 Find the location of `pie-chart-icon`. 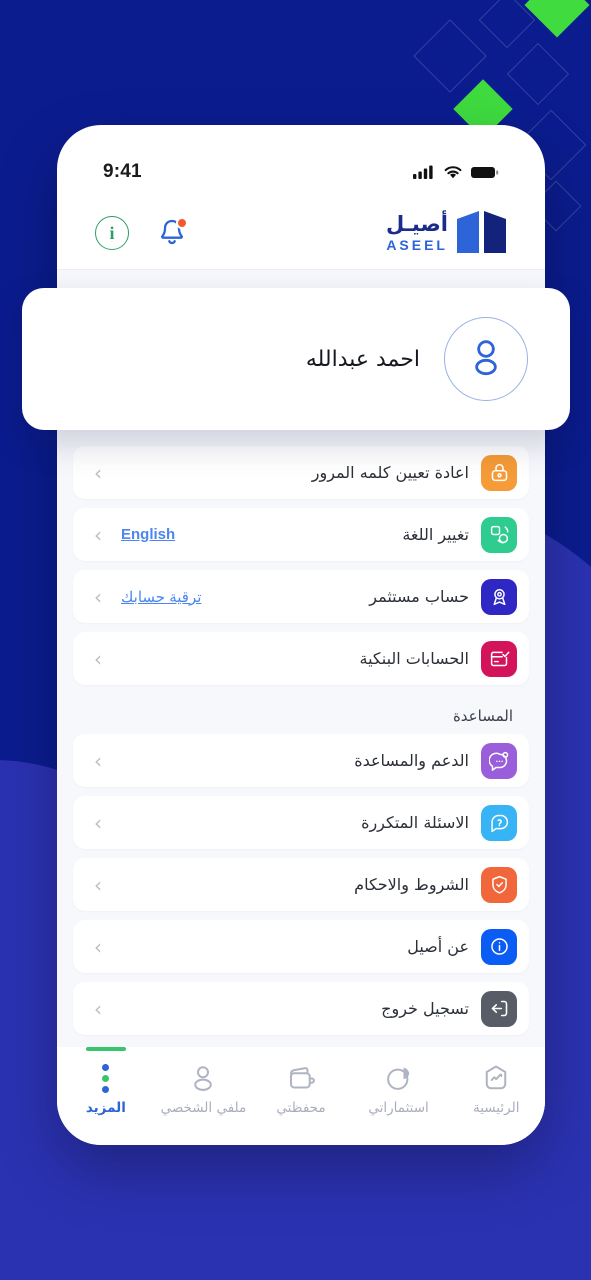

pie-chart-icon is located at coordinates (397, 1078).